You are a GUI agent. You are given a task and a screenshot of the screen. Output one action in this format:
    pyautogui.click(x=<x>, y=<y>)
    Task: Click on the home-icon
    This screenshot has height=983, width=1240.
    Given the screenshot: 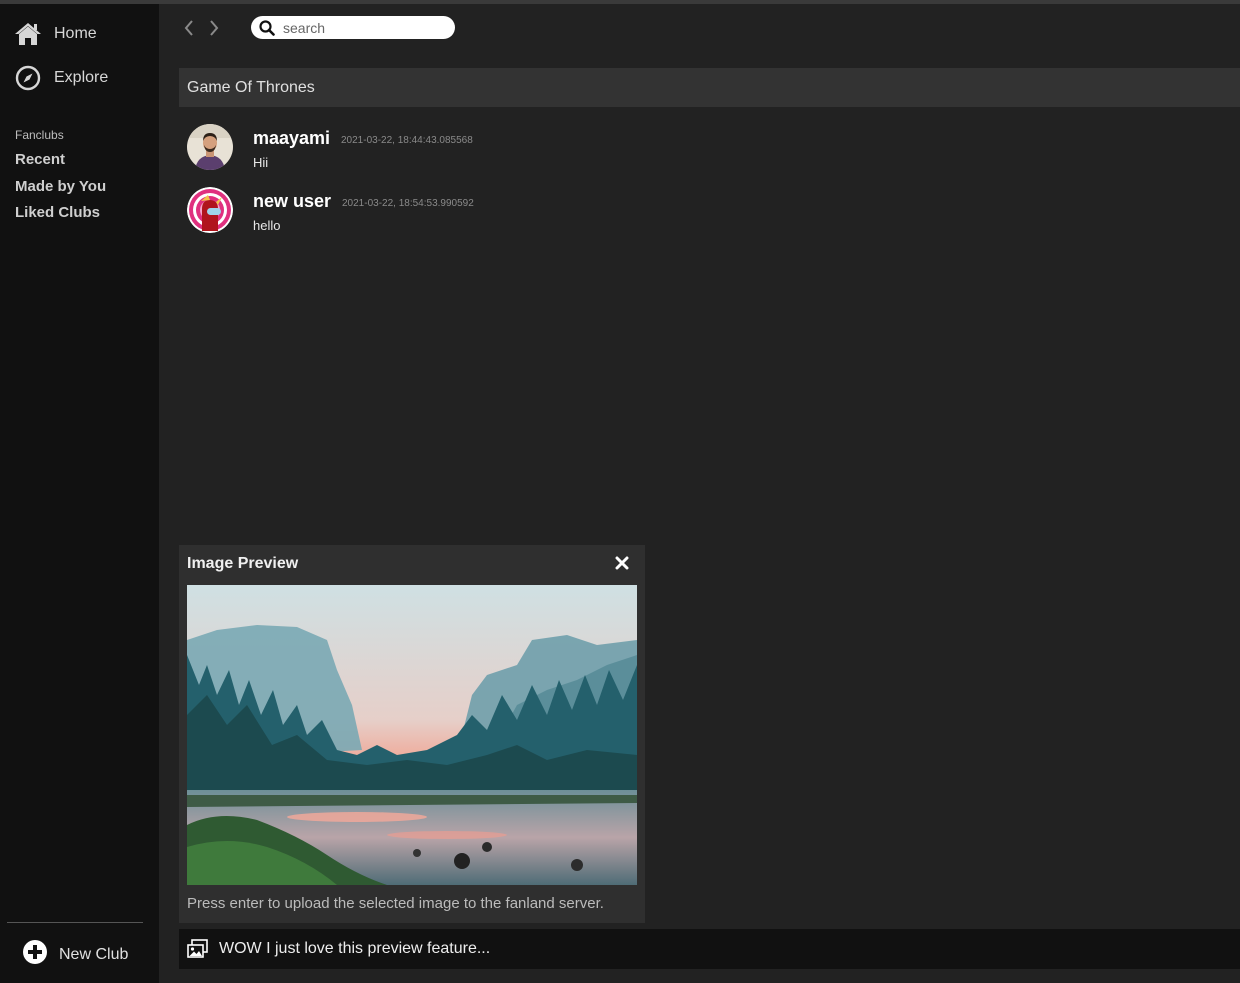 What is the action you would take?
    pyautogui.click(x=28, y=34)
    